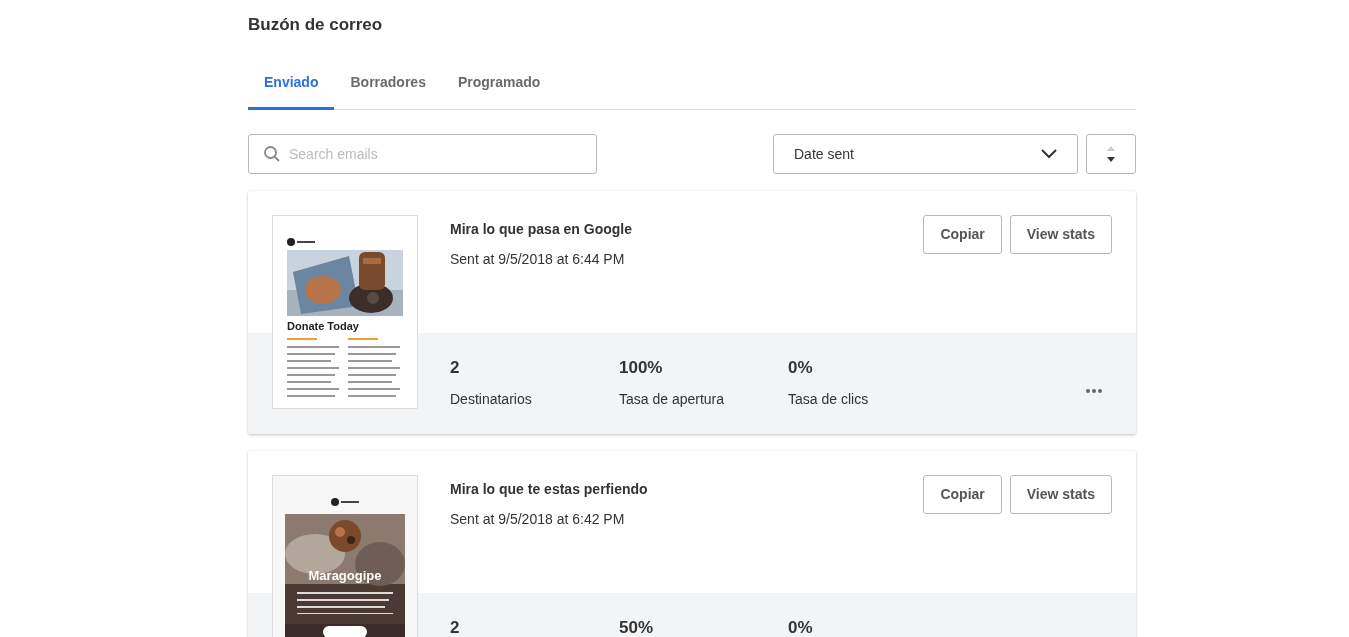 This screenshot has height=637, width=1349. What do you see at coordinates (345, 312) in the screenshot?
I see `email-preview: Donate Today` at bounding box center [345, 312].